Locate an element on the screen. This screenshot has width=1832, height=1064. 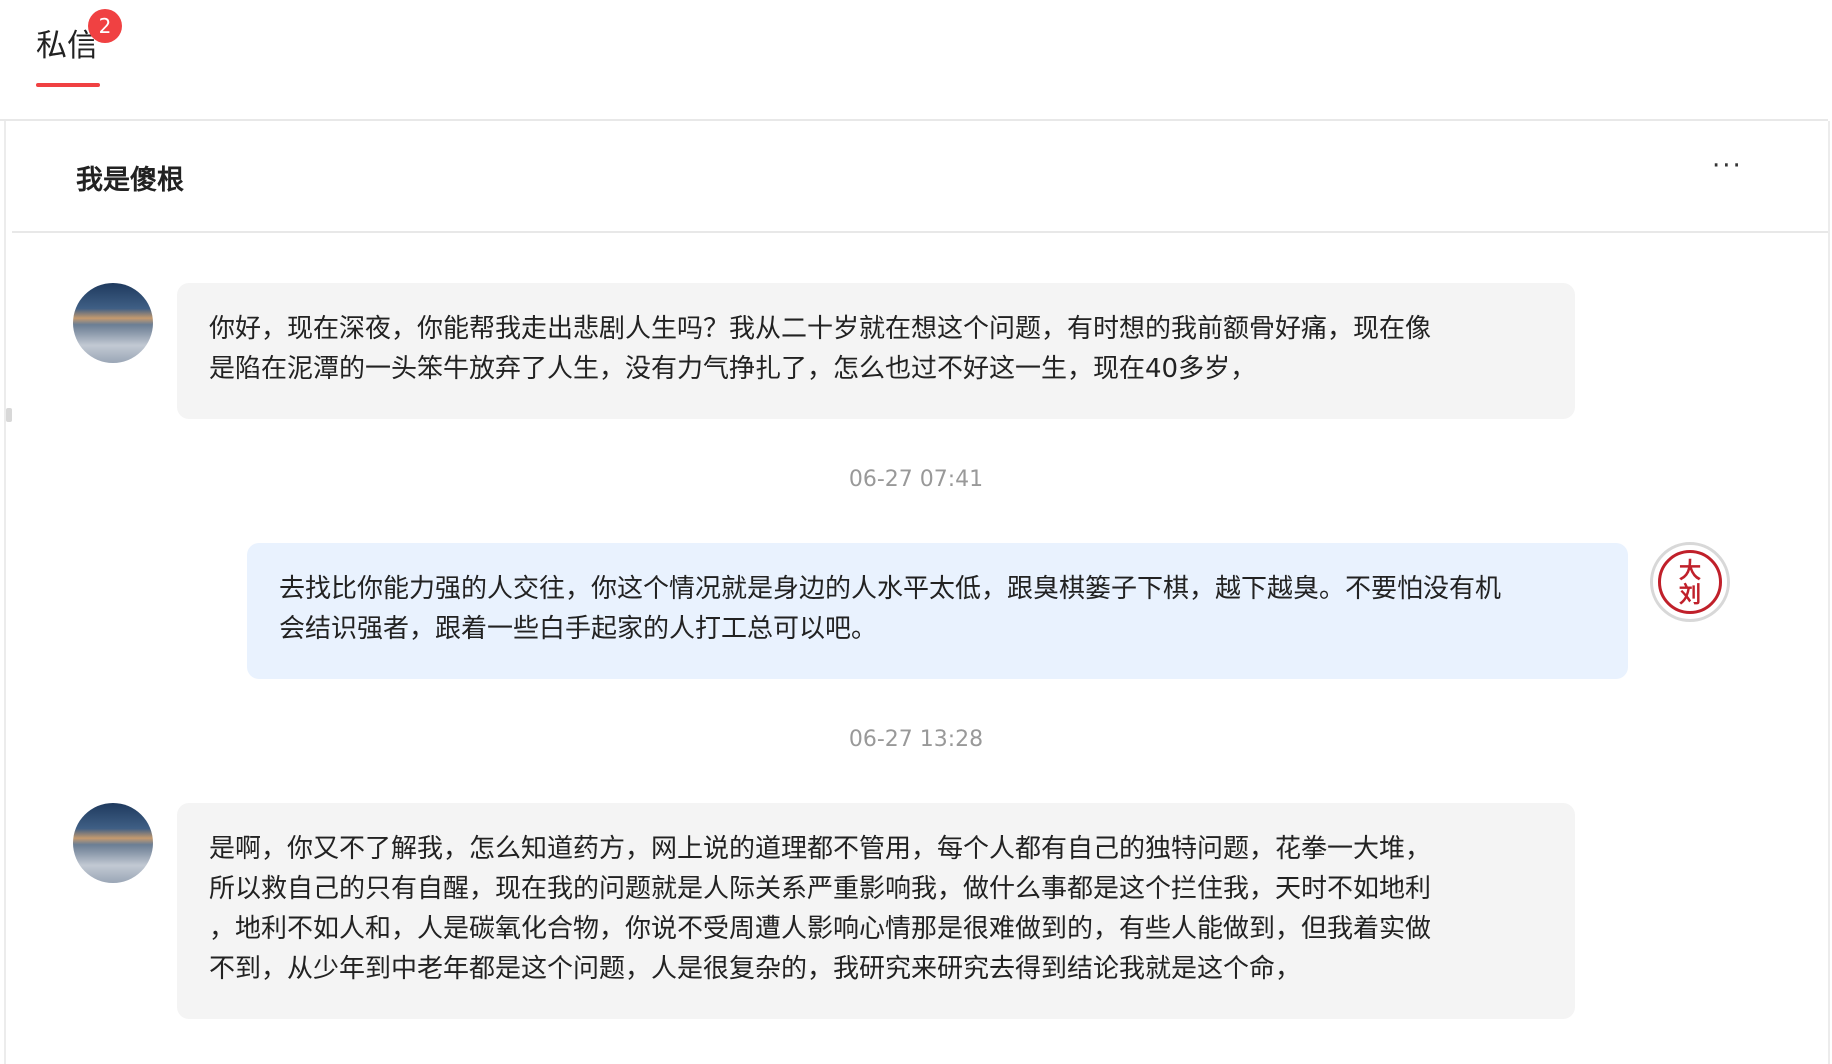
unread-badge: 2 is located at coordinates (105, 26).